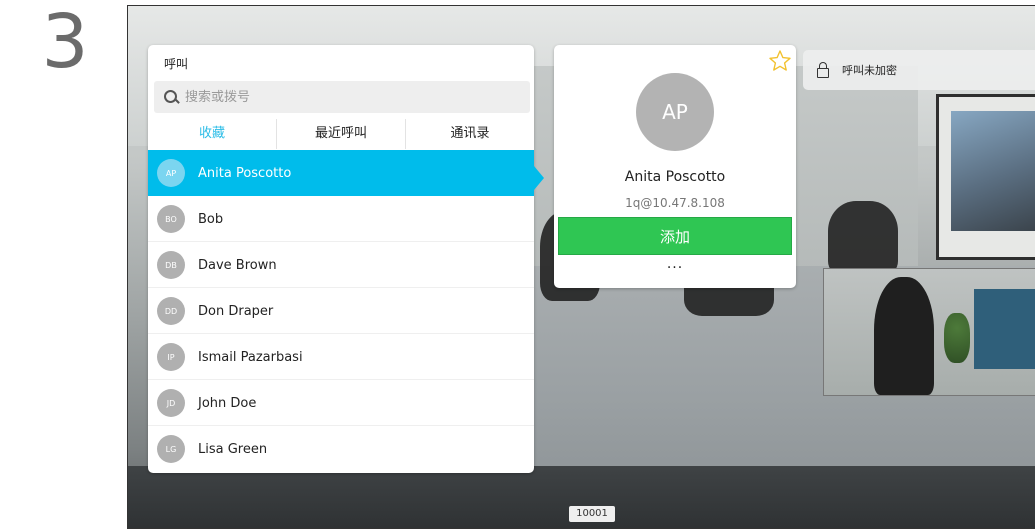  Describe the element at coordinates (341, 265) in the screenshot. I see `contact-row-dave-brown: DB Dave Brown` at that location.